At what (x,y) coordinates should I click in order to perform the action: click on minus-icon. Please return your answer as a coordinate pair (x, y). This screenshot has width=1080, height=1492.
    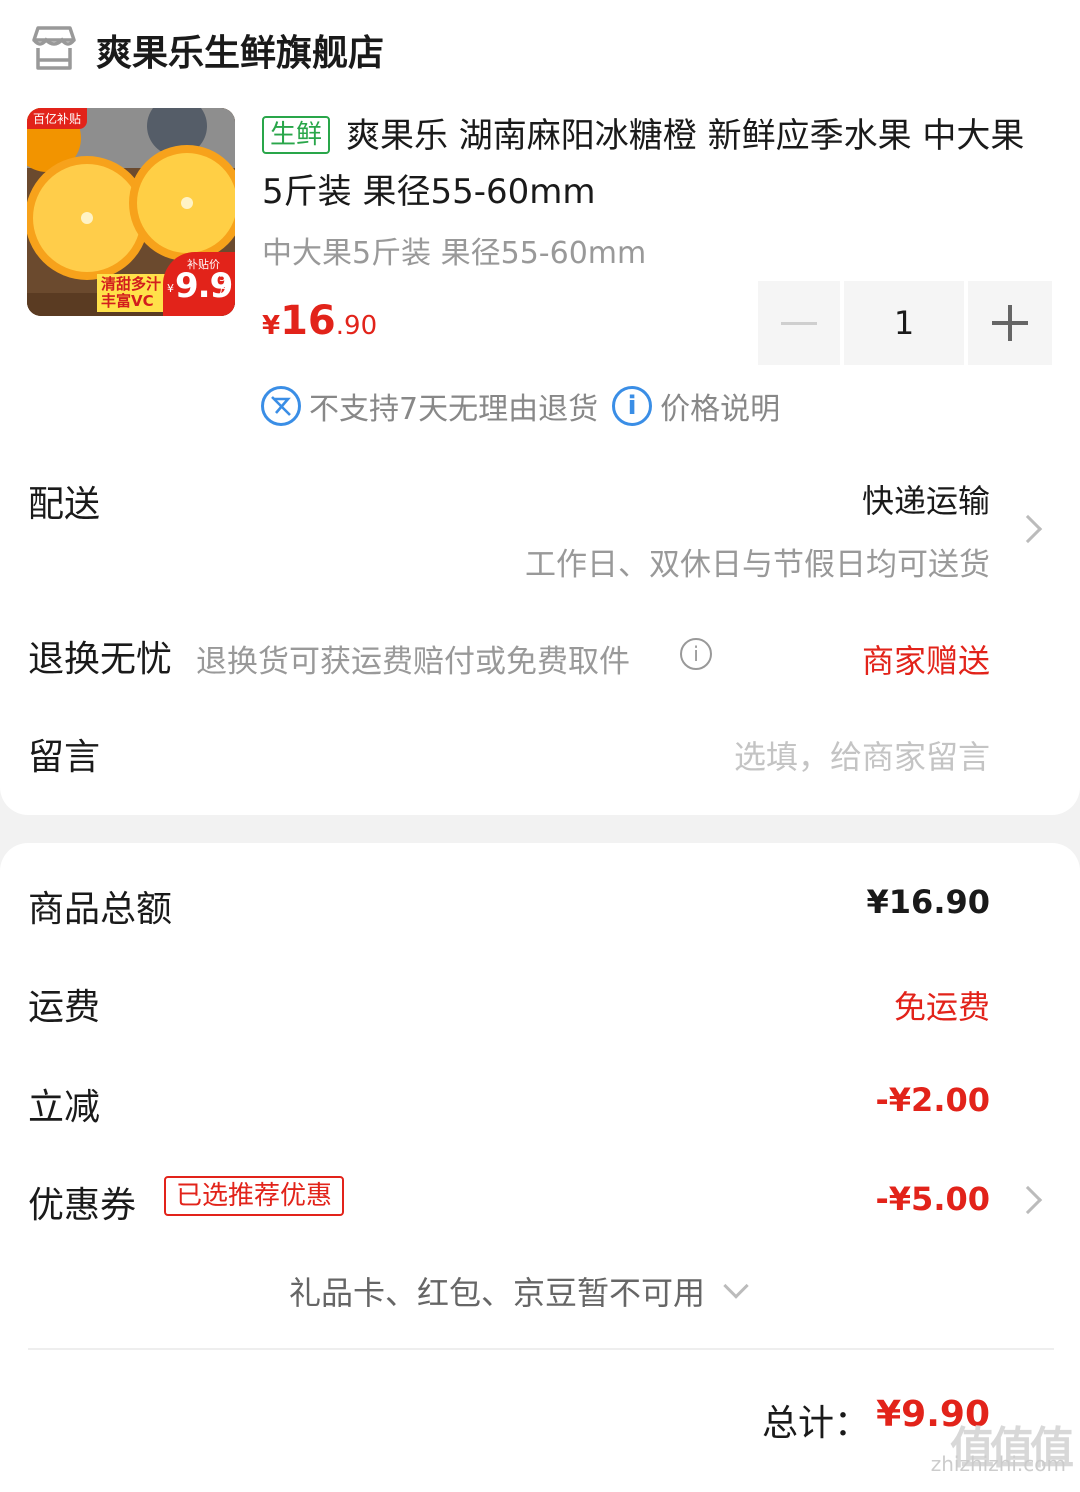
    Looking at the image, I should click on (799, 323).